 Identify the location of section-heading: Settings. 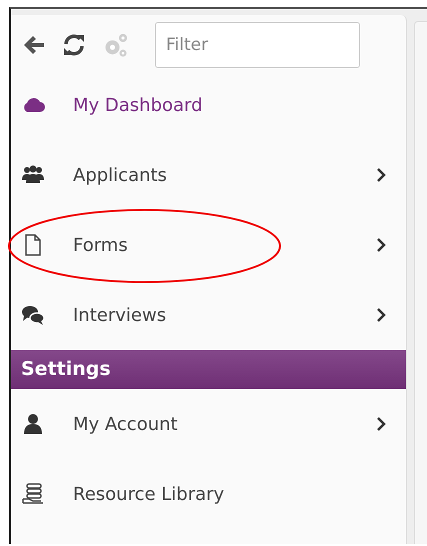
(208, 369).